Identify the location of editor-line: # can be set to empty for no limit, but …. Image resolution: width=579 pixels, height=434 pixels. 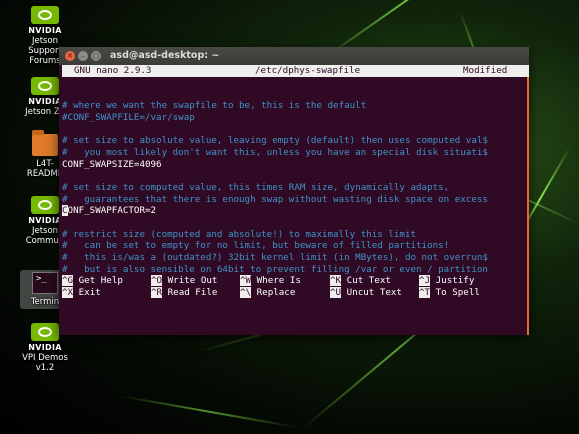
(295, 246).